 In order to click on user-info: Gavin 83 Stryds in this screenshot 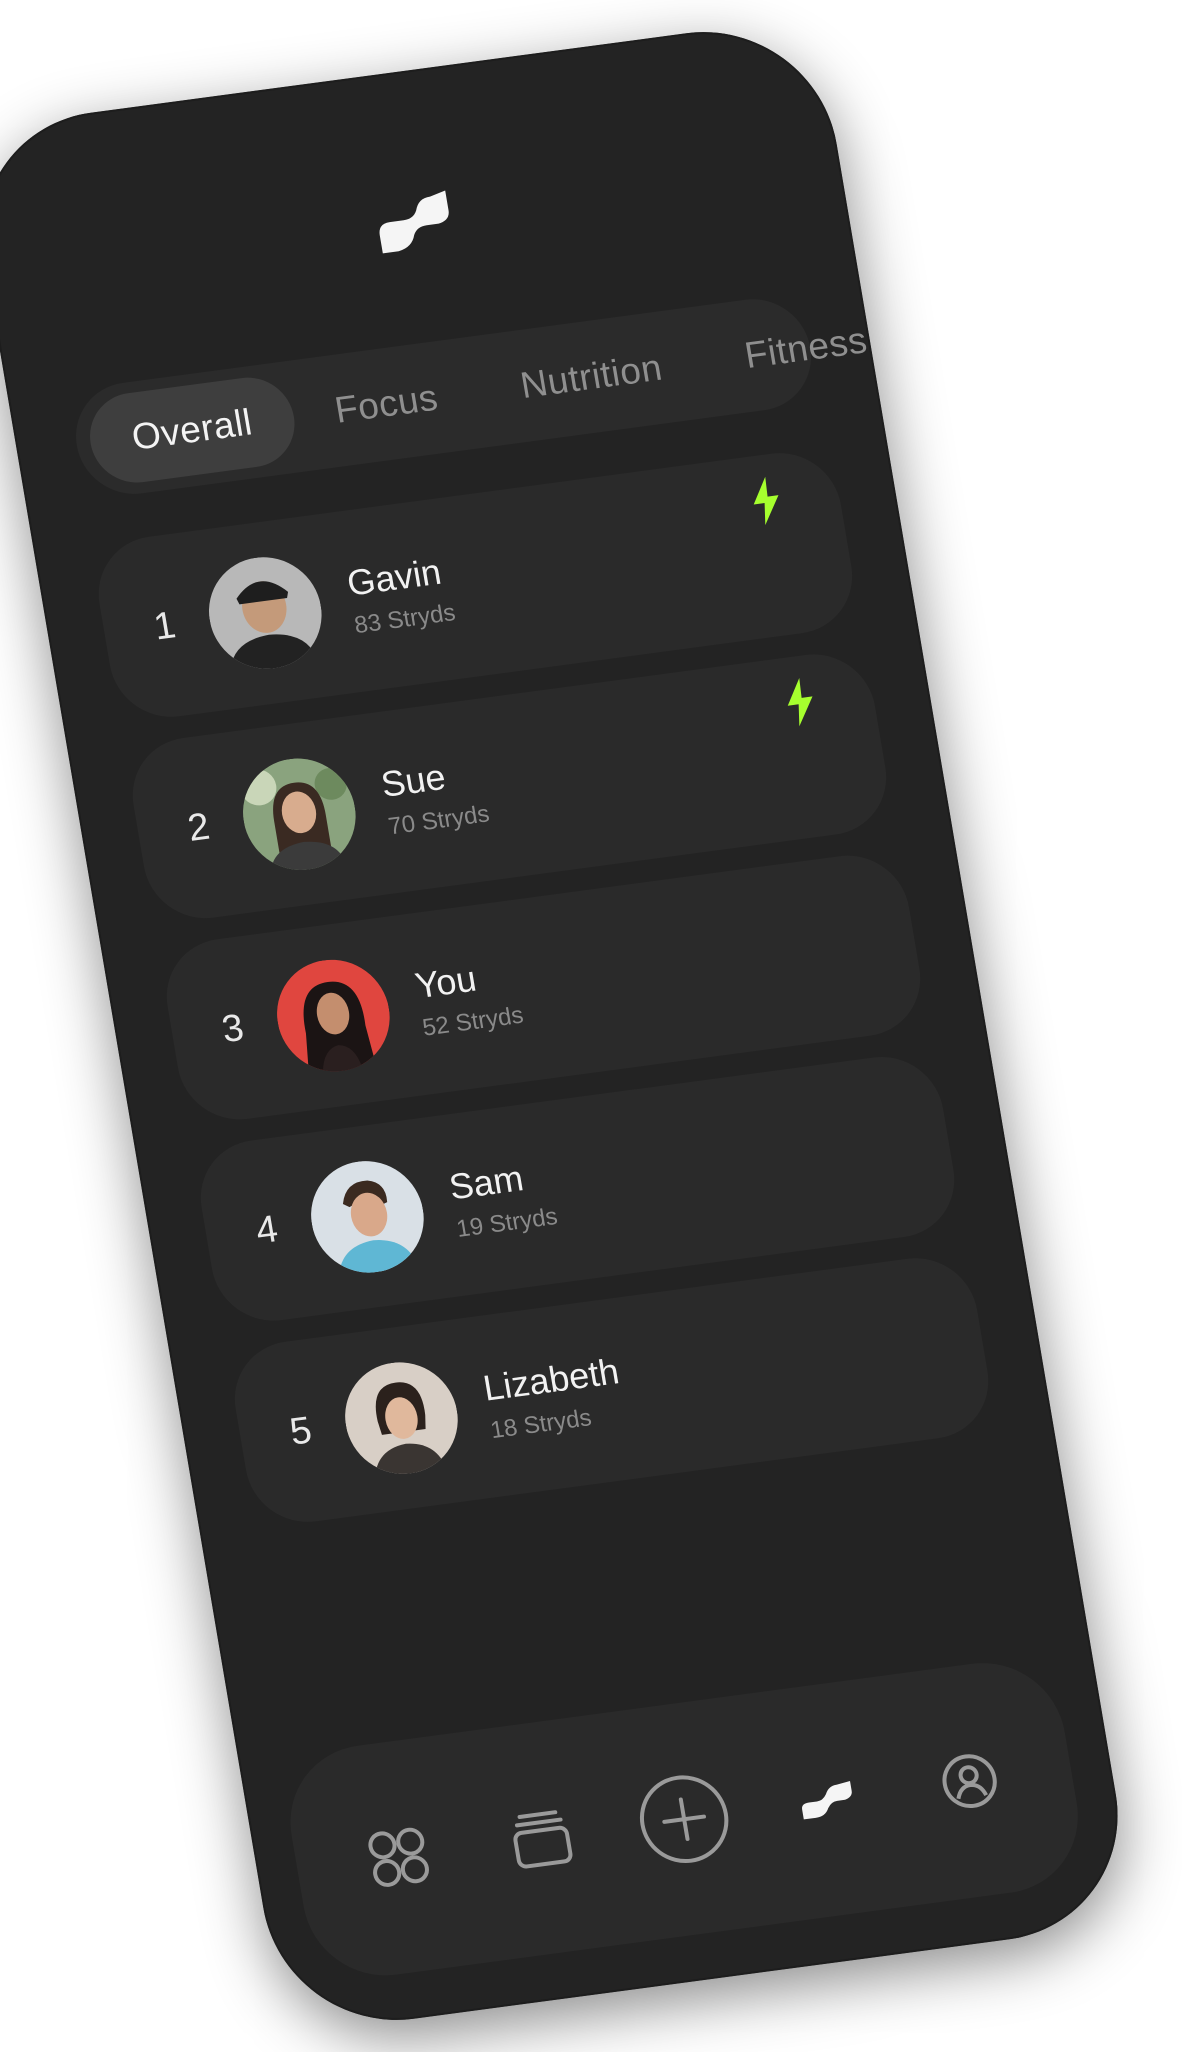, I will do `click(401, 595)`.